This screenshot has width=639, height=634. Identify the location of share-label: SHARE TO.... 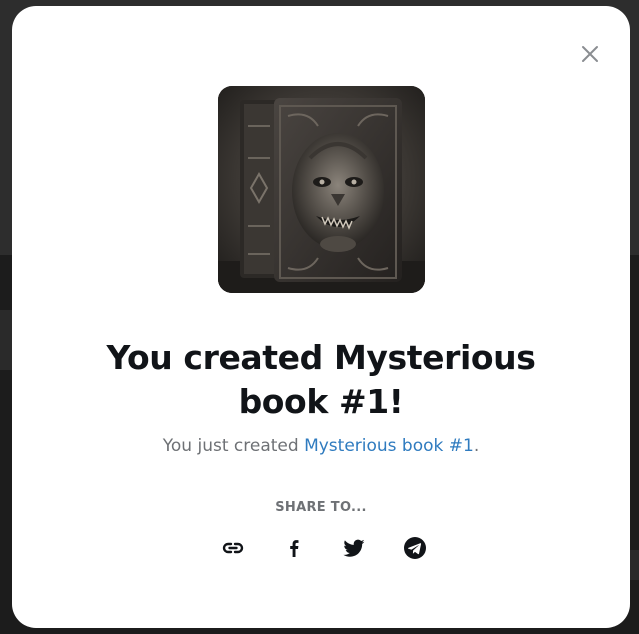
(321, 507).